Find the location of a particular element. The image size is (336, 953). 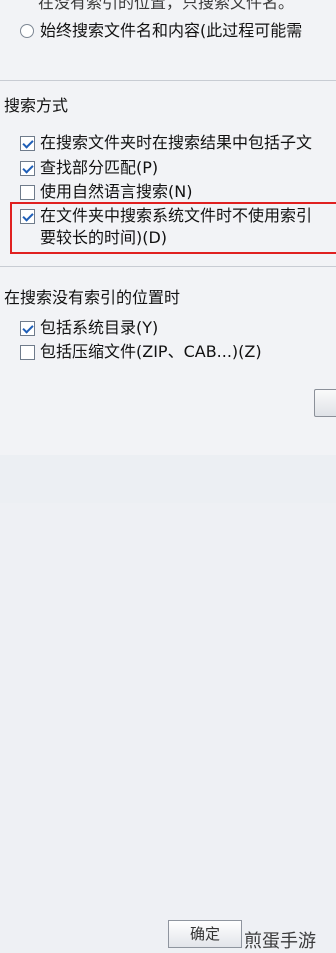

checkbox-include-subfolders-label: 在搜索文件夹时在搜索结果中包括子文 is located at coordinates (176, 142).